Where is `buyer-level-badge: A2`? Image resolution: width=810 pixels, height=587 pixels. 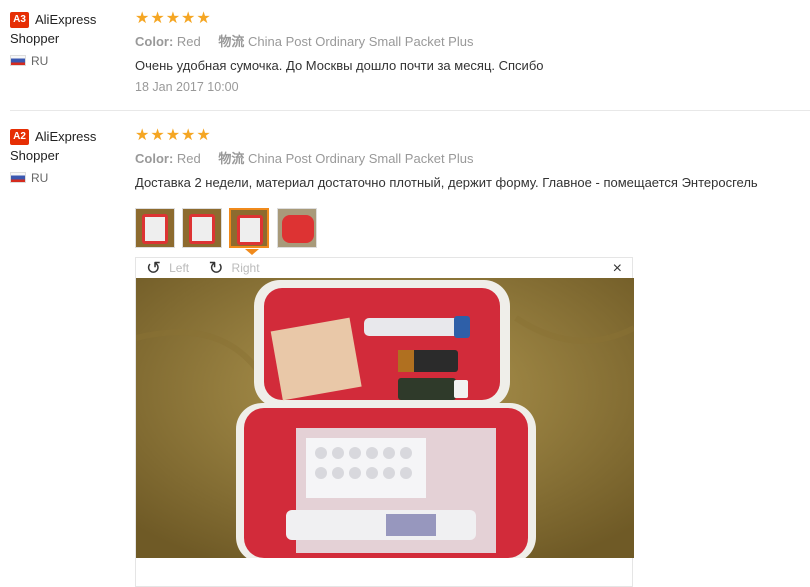
buyer-level-badge: A2 is located at coordinates (19, 137).